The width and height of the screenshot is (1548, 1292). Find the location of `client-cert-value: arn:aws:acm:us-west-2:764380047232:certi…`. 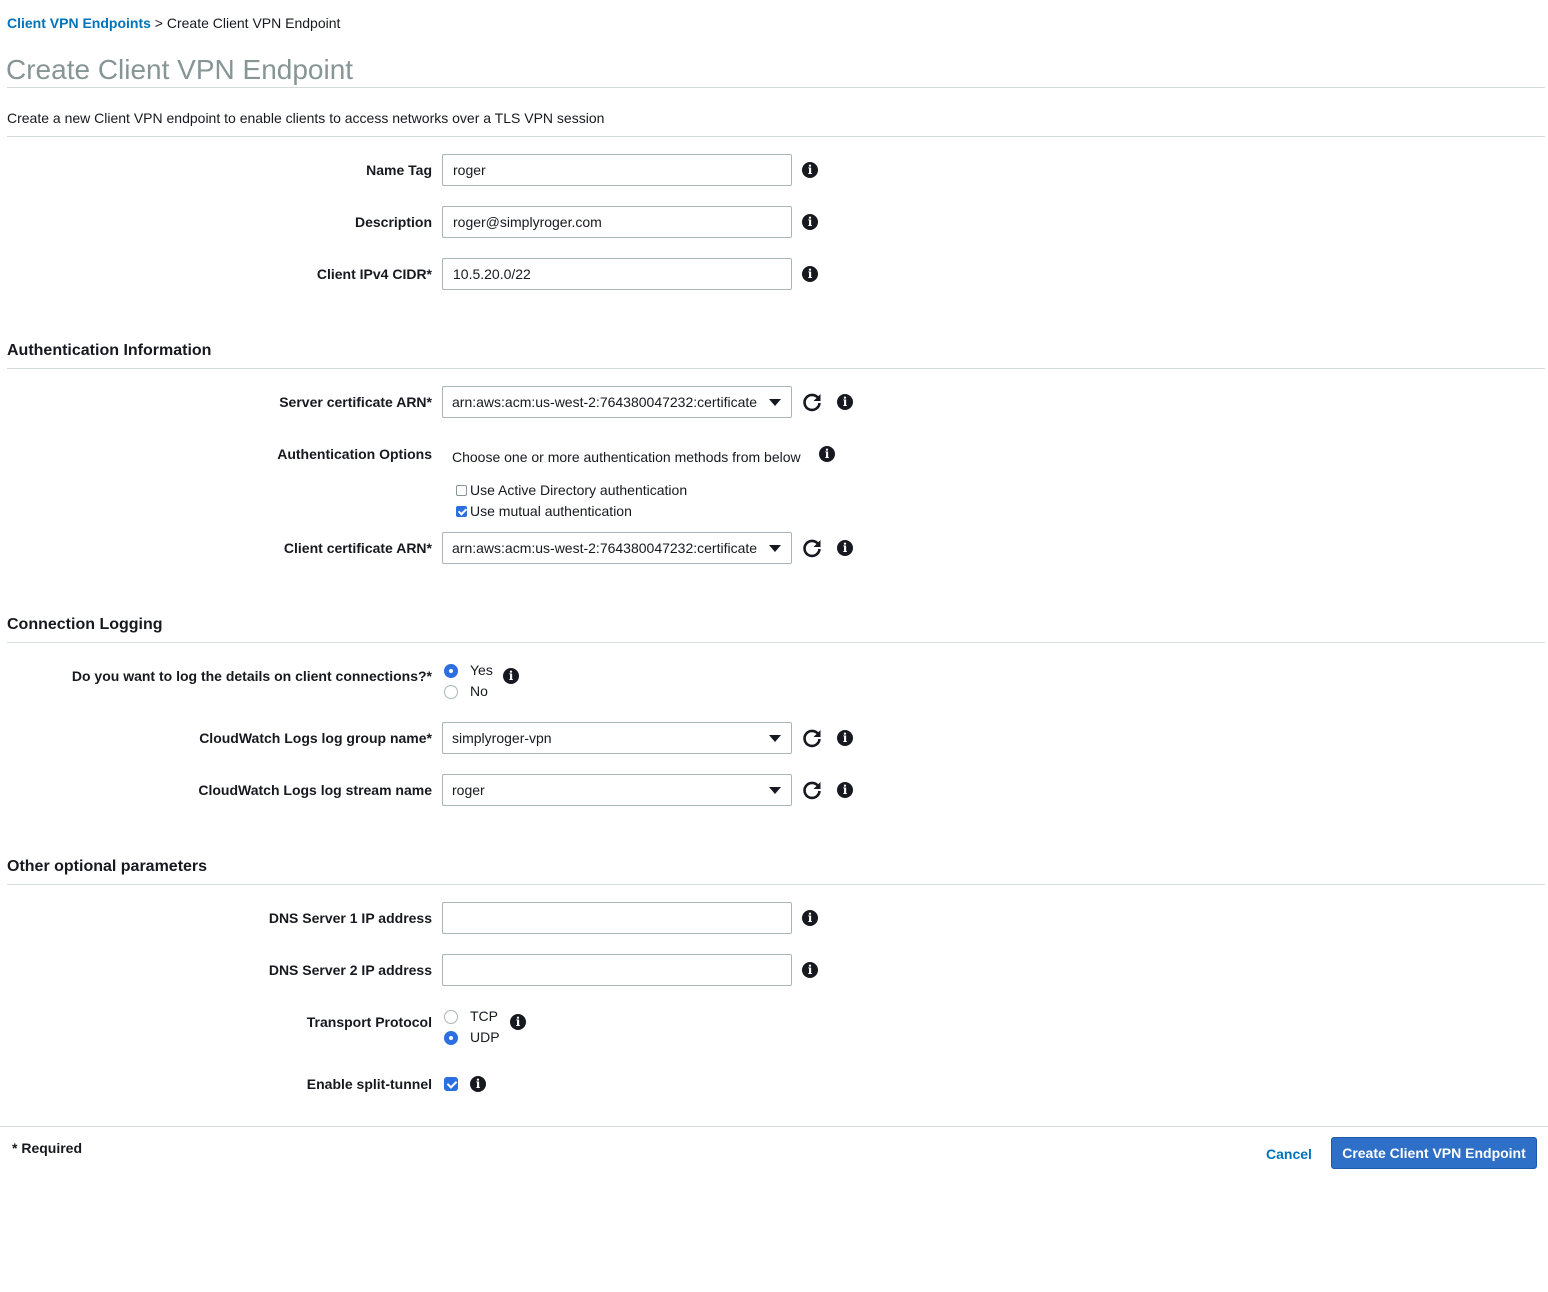

client-cert-value: arn:aws:acm:us-west-2:764380047232:certi… is located at coordinates (604, 548).